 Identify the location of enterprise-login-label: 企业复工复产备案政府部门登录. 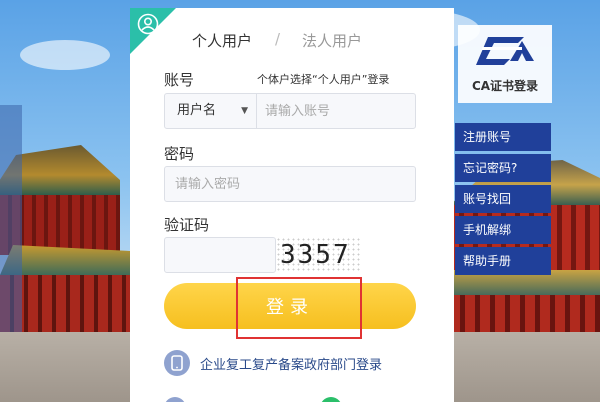
(291, 365).